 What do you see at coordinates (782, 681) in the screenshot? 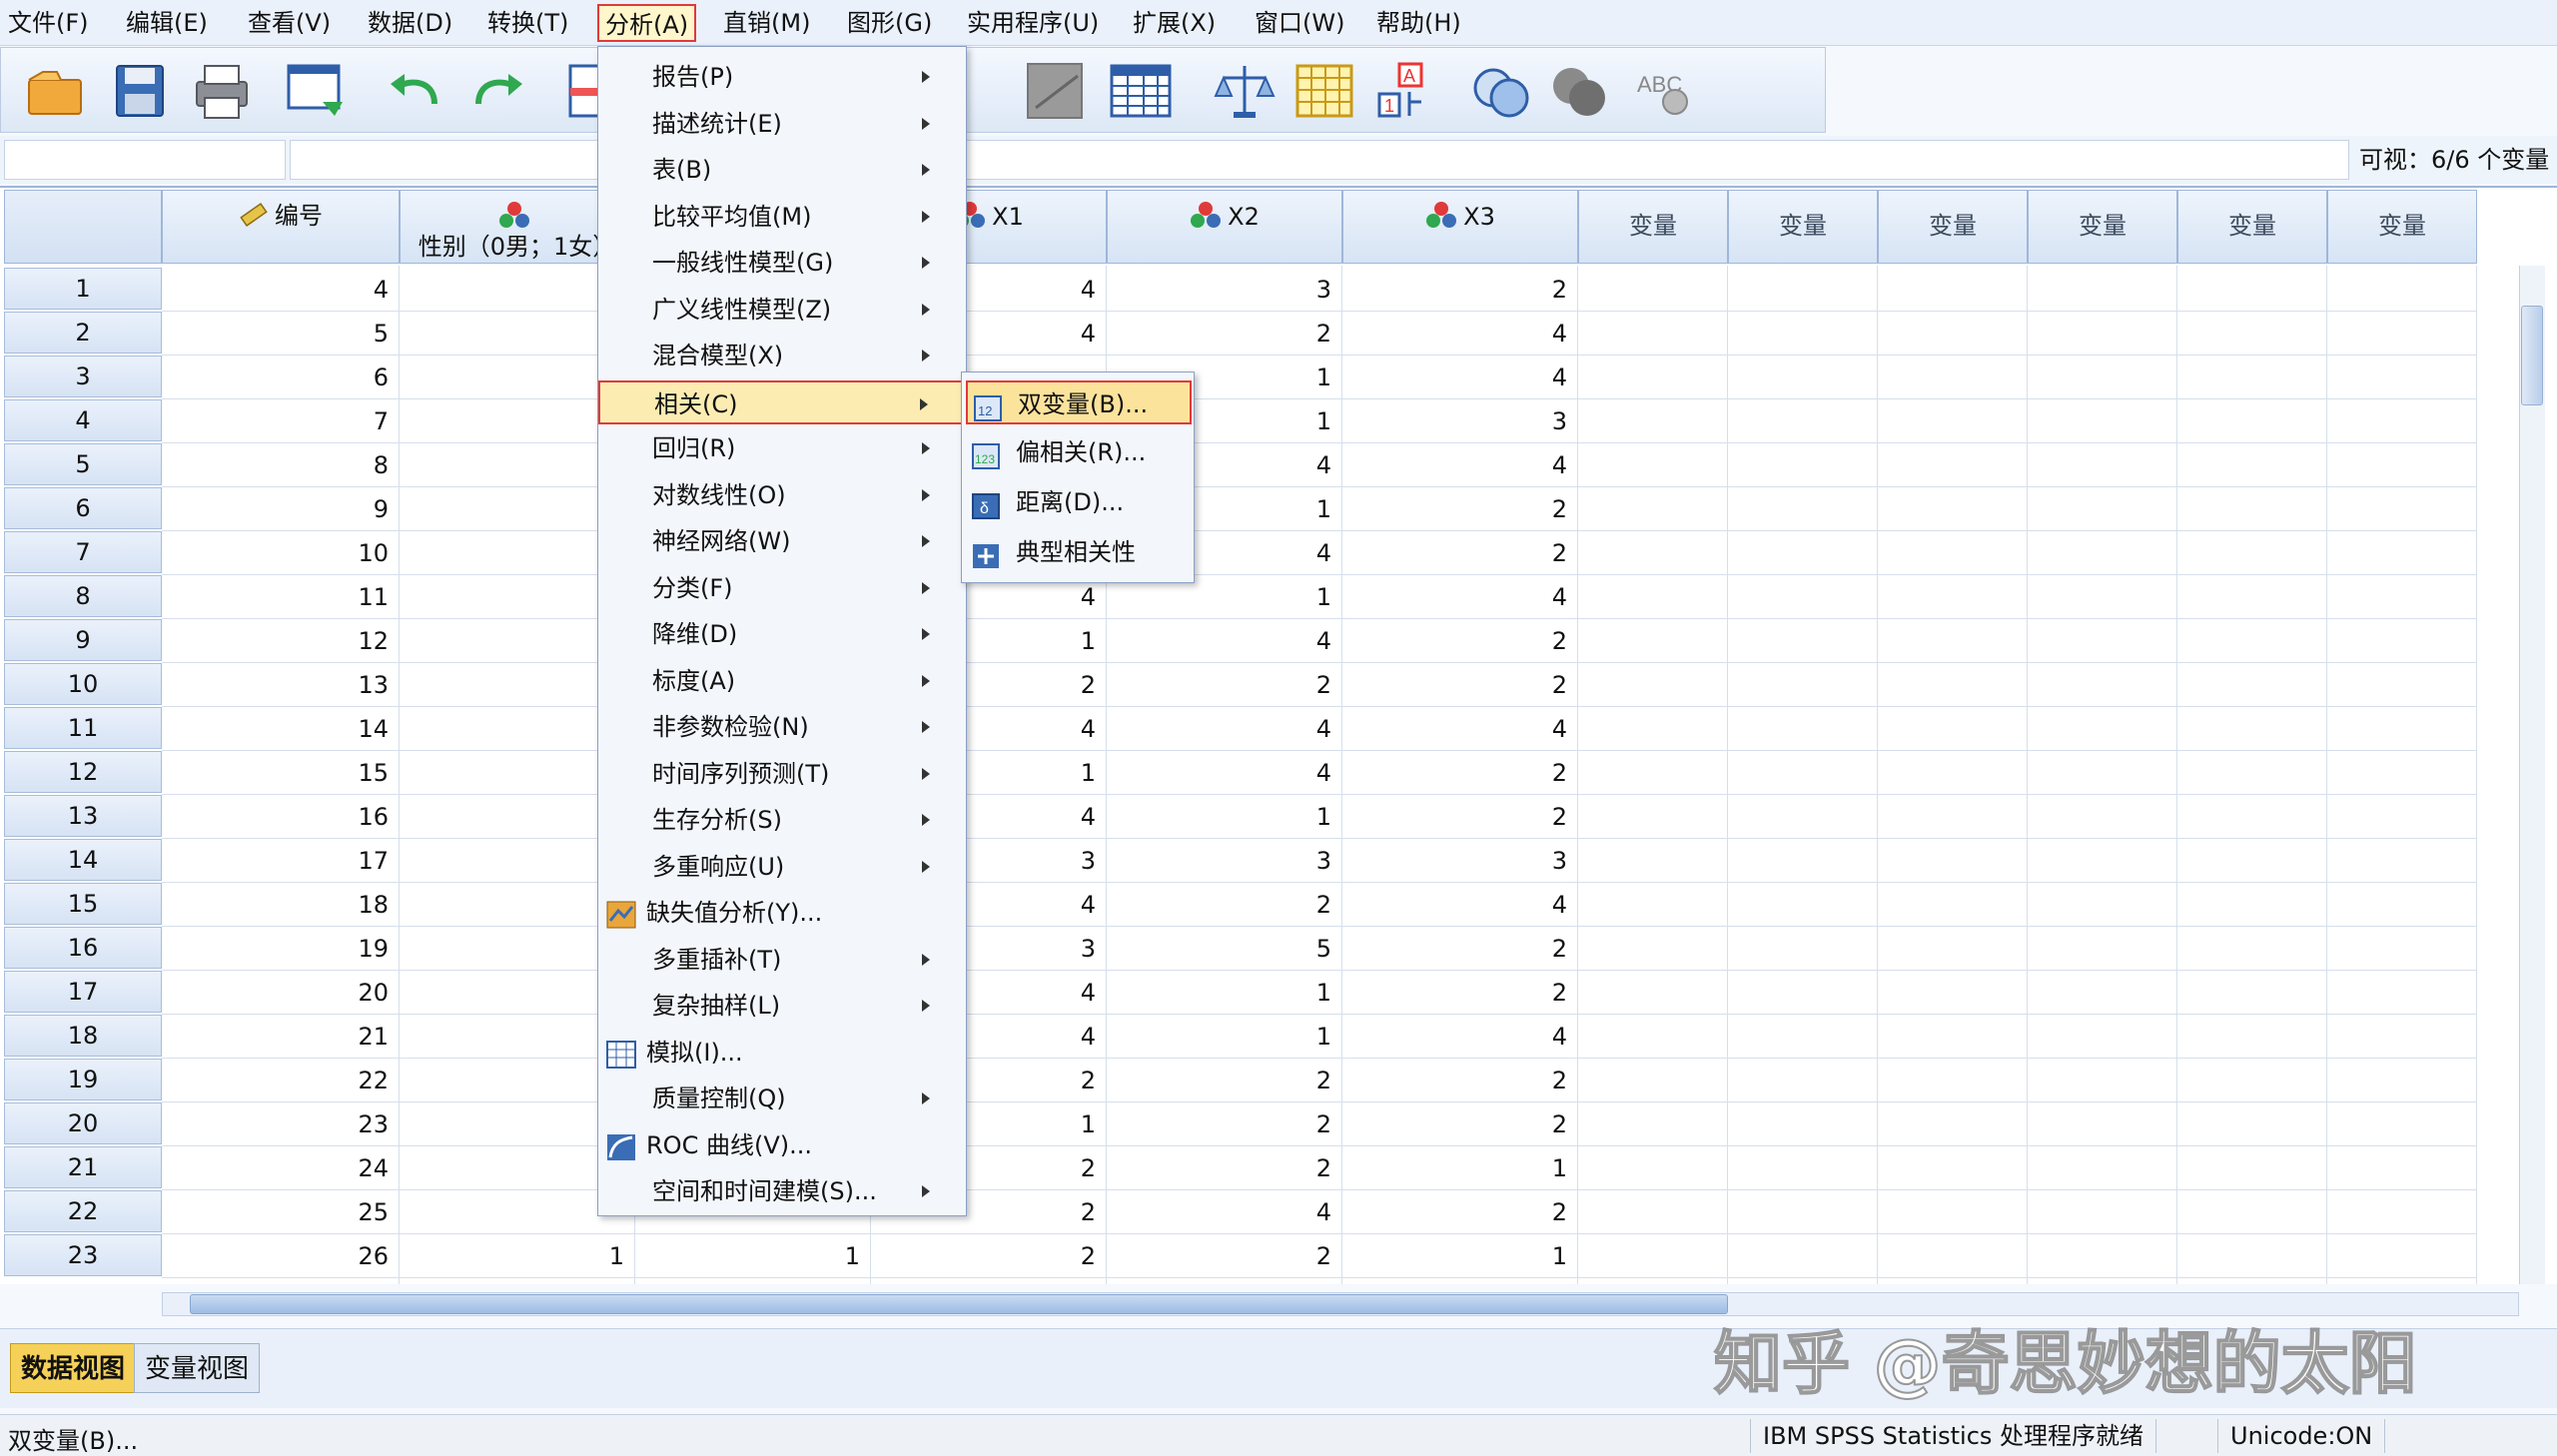
I see `analyze-menu-item-13: 标度(A)` at bounding box center [782, 681].